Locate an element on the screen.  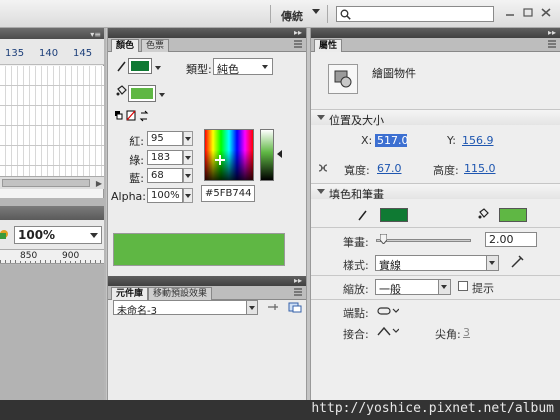
y-value: 156.9 is located at coordinates (478, 140).